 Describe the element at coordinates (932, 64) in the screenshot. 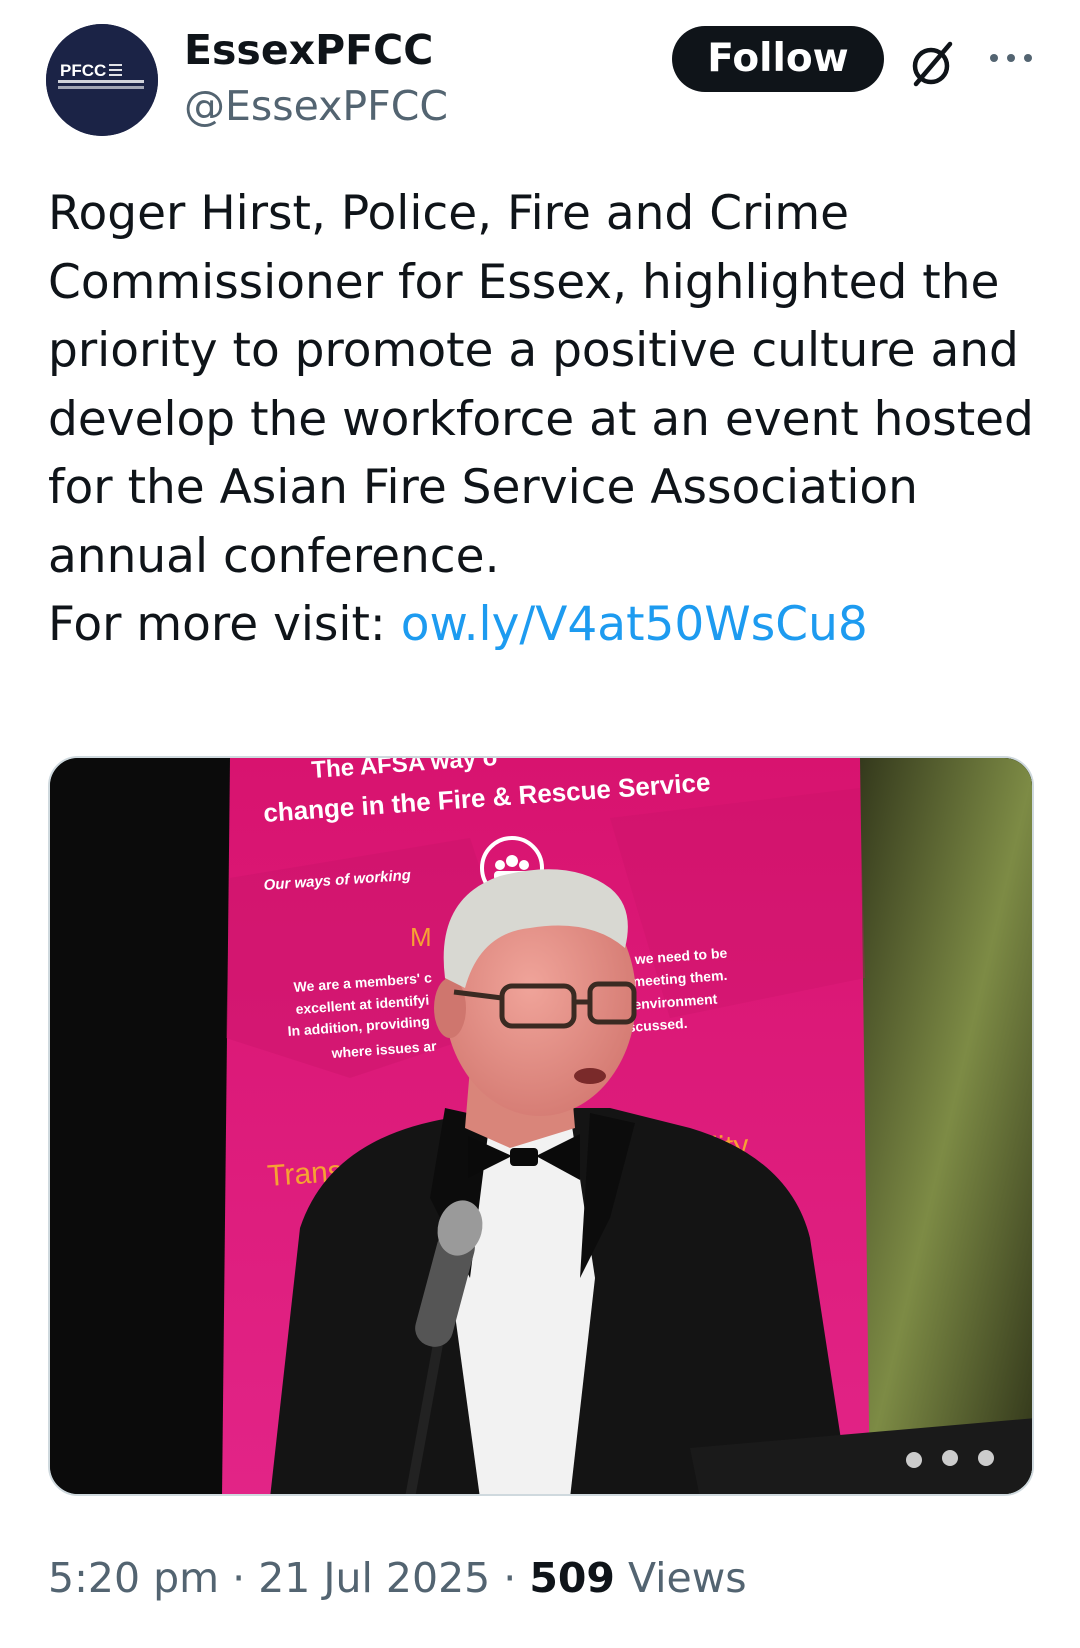

I see `grok-icon` at that location.